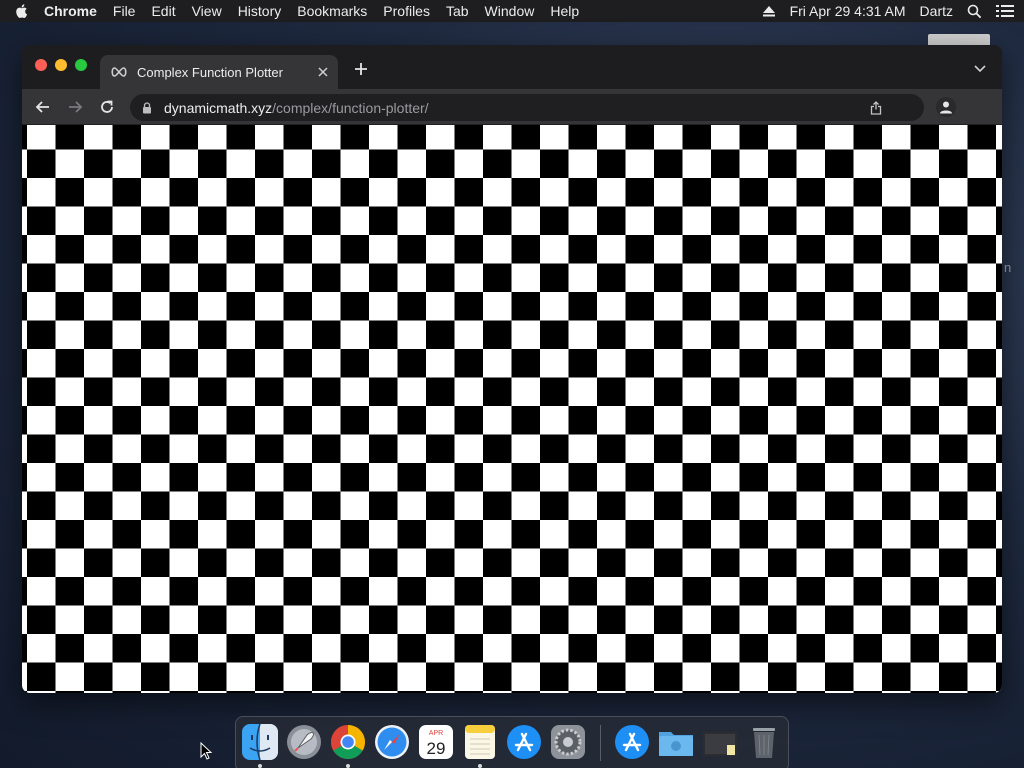 The image size is (1024, 768). Describe the element at coordinates (392, 742) in the screenshot. I see `safari-compass-icon` at that location.